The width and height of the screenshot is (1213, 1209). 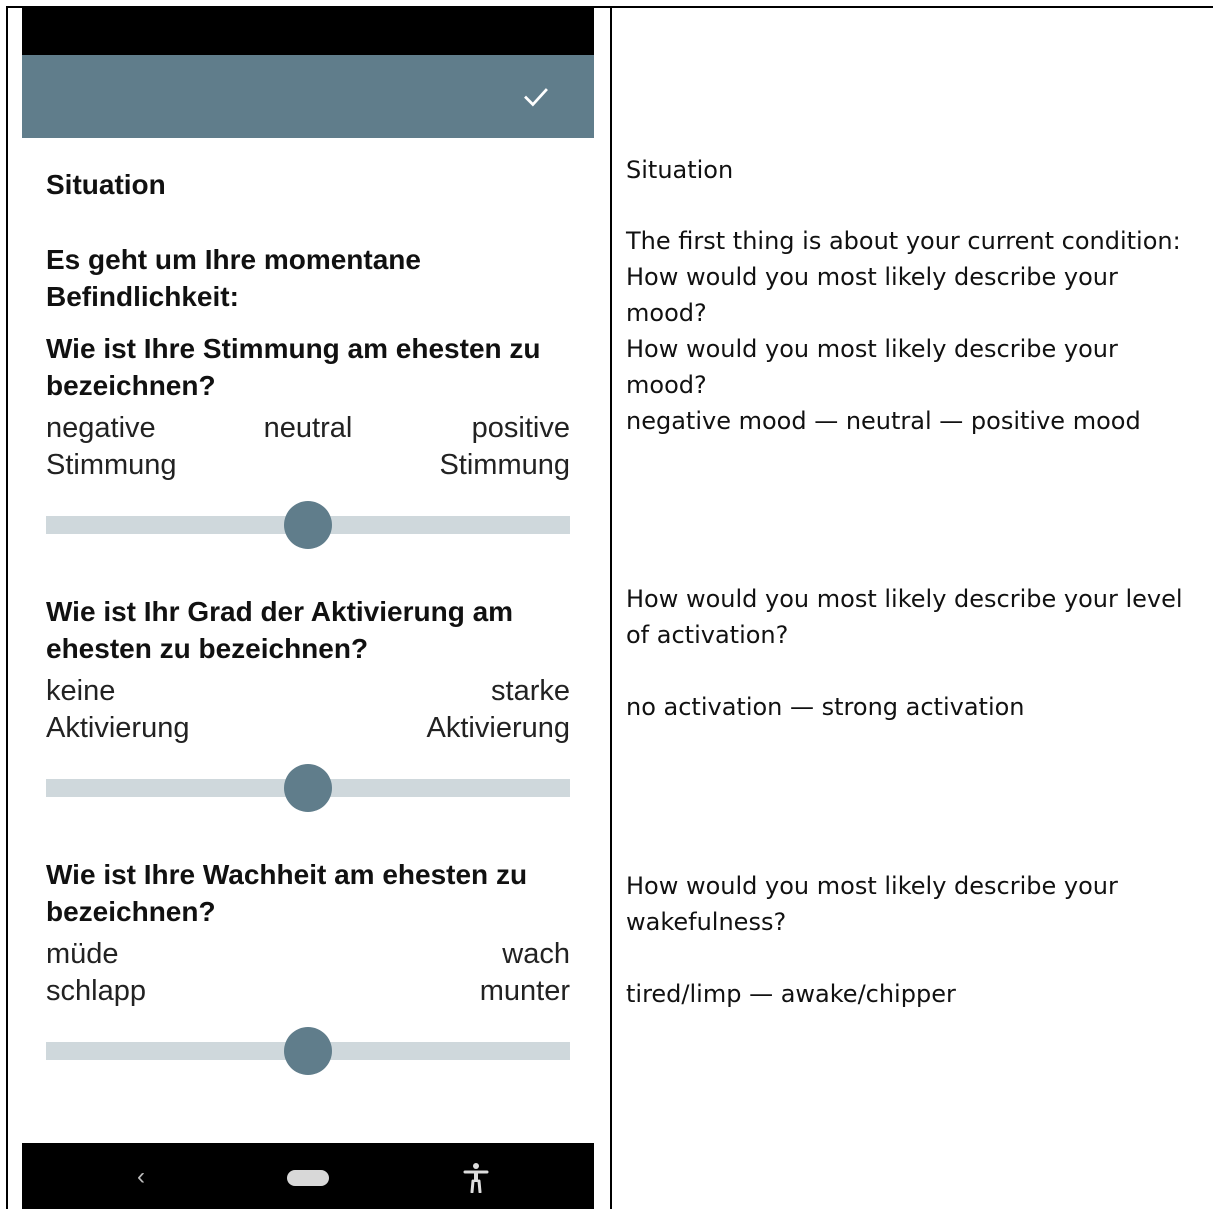 I want to click on wakefulness-scale-max-label: wach munter, so click(x=524, y=972).